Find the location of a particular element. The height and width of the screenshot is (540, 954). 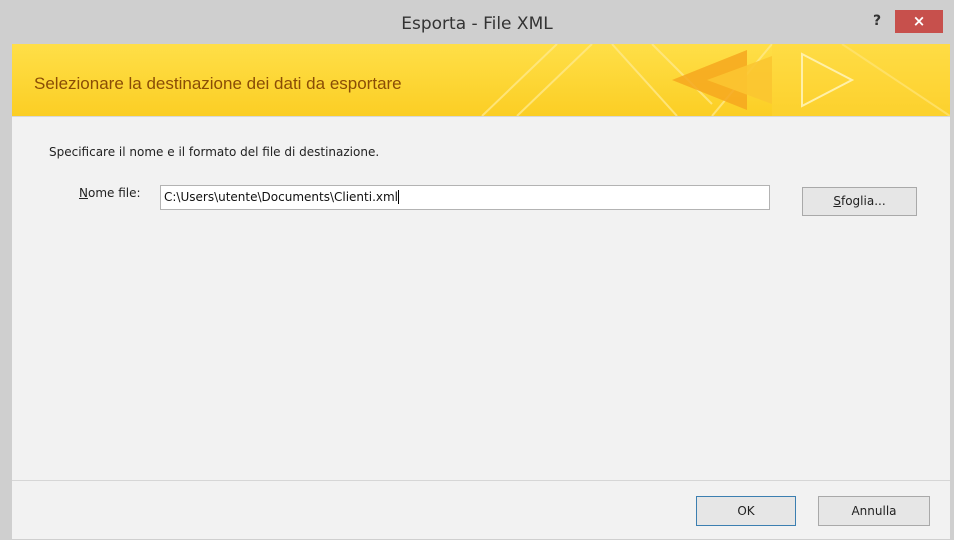

cancel-button: Annulla is located at coordinates (874, 511).